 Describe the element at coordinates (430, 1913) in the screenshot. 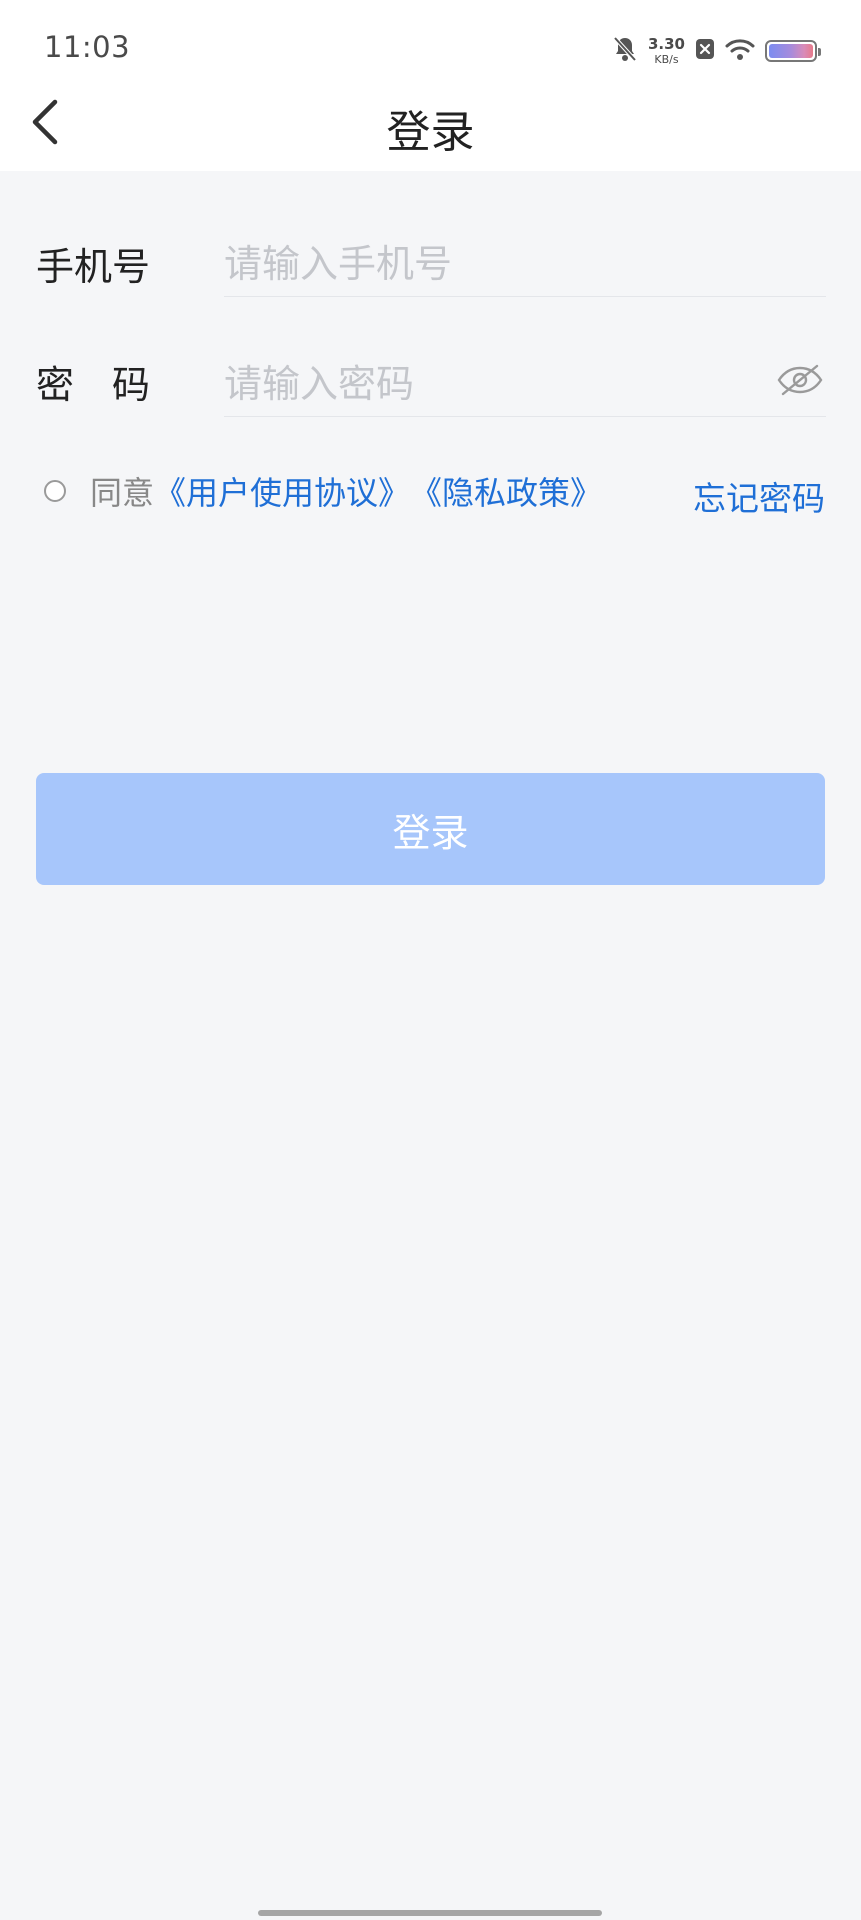

I see `home-indicator` at that location.